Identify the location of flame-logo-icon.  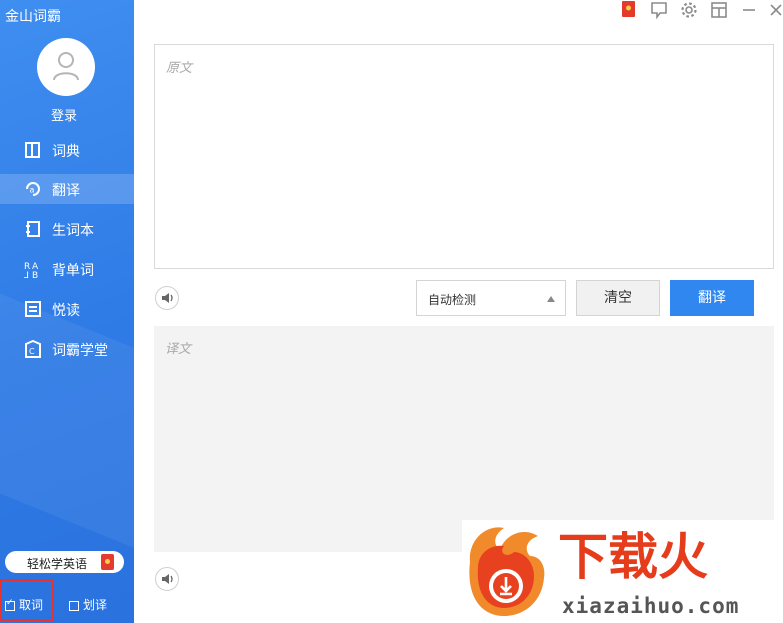
(507, 571).